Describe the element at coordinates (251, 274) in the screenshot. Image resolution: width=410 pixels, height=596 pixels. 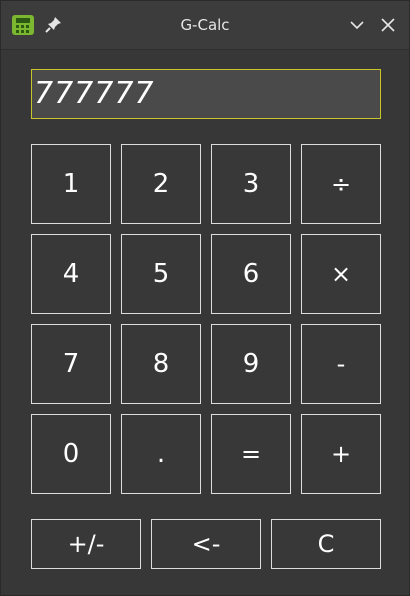
I see `key-6: 6` at that location.